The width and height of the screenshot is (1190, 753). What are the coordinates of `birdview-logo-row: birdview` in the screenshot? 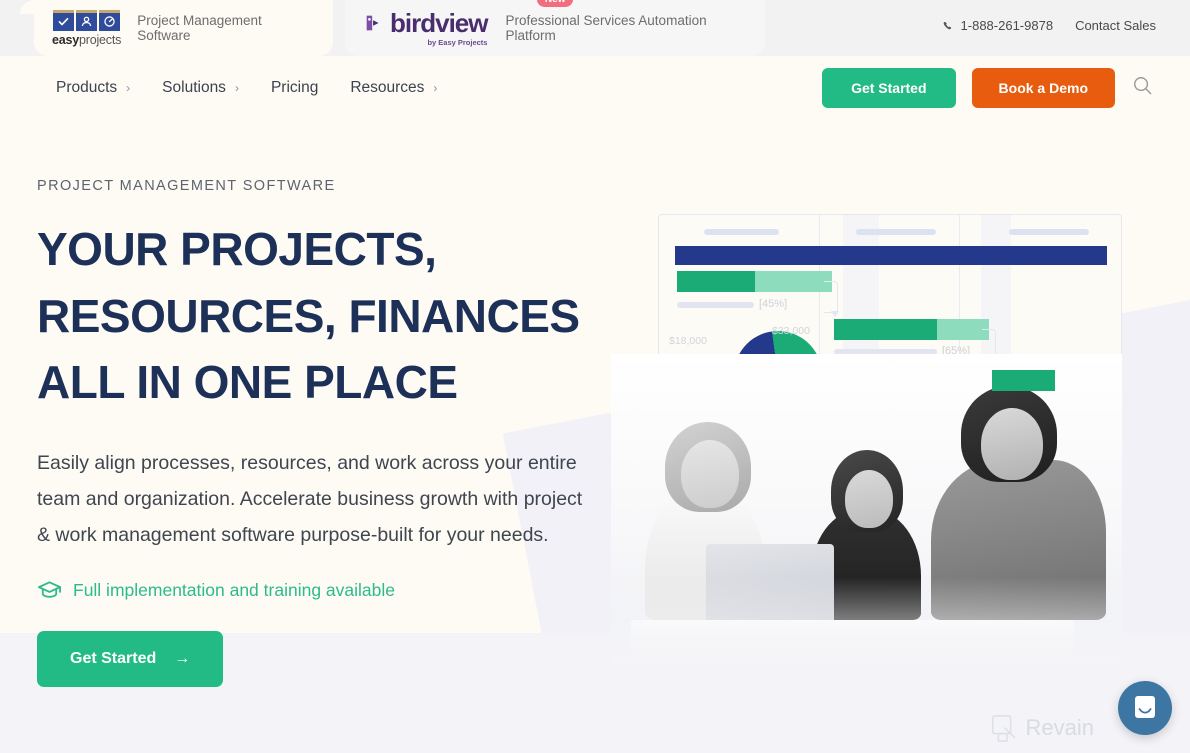 It's located at (425, 22).